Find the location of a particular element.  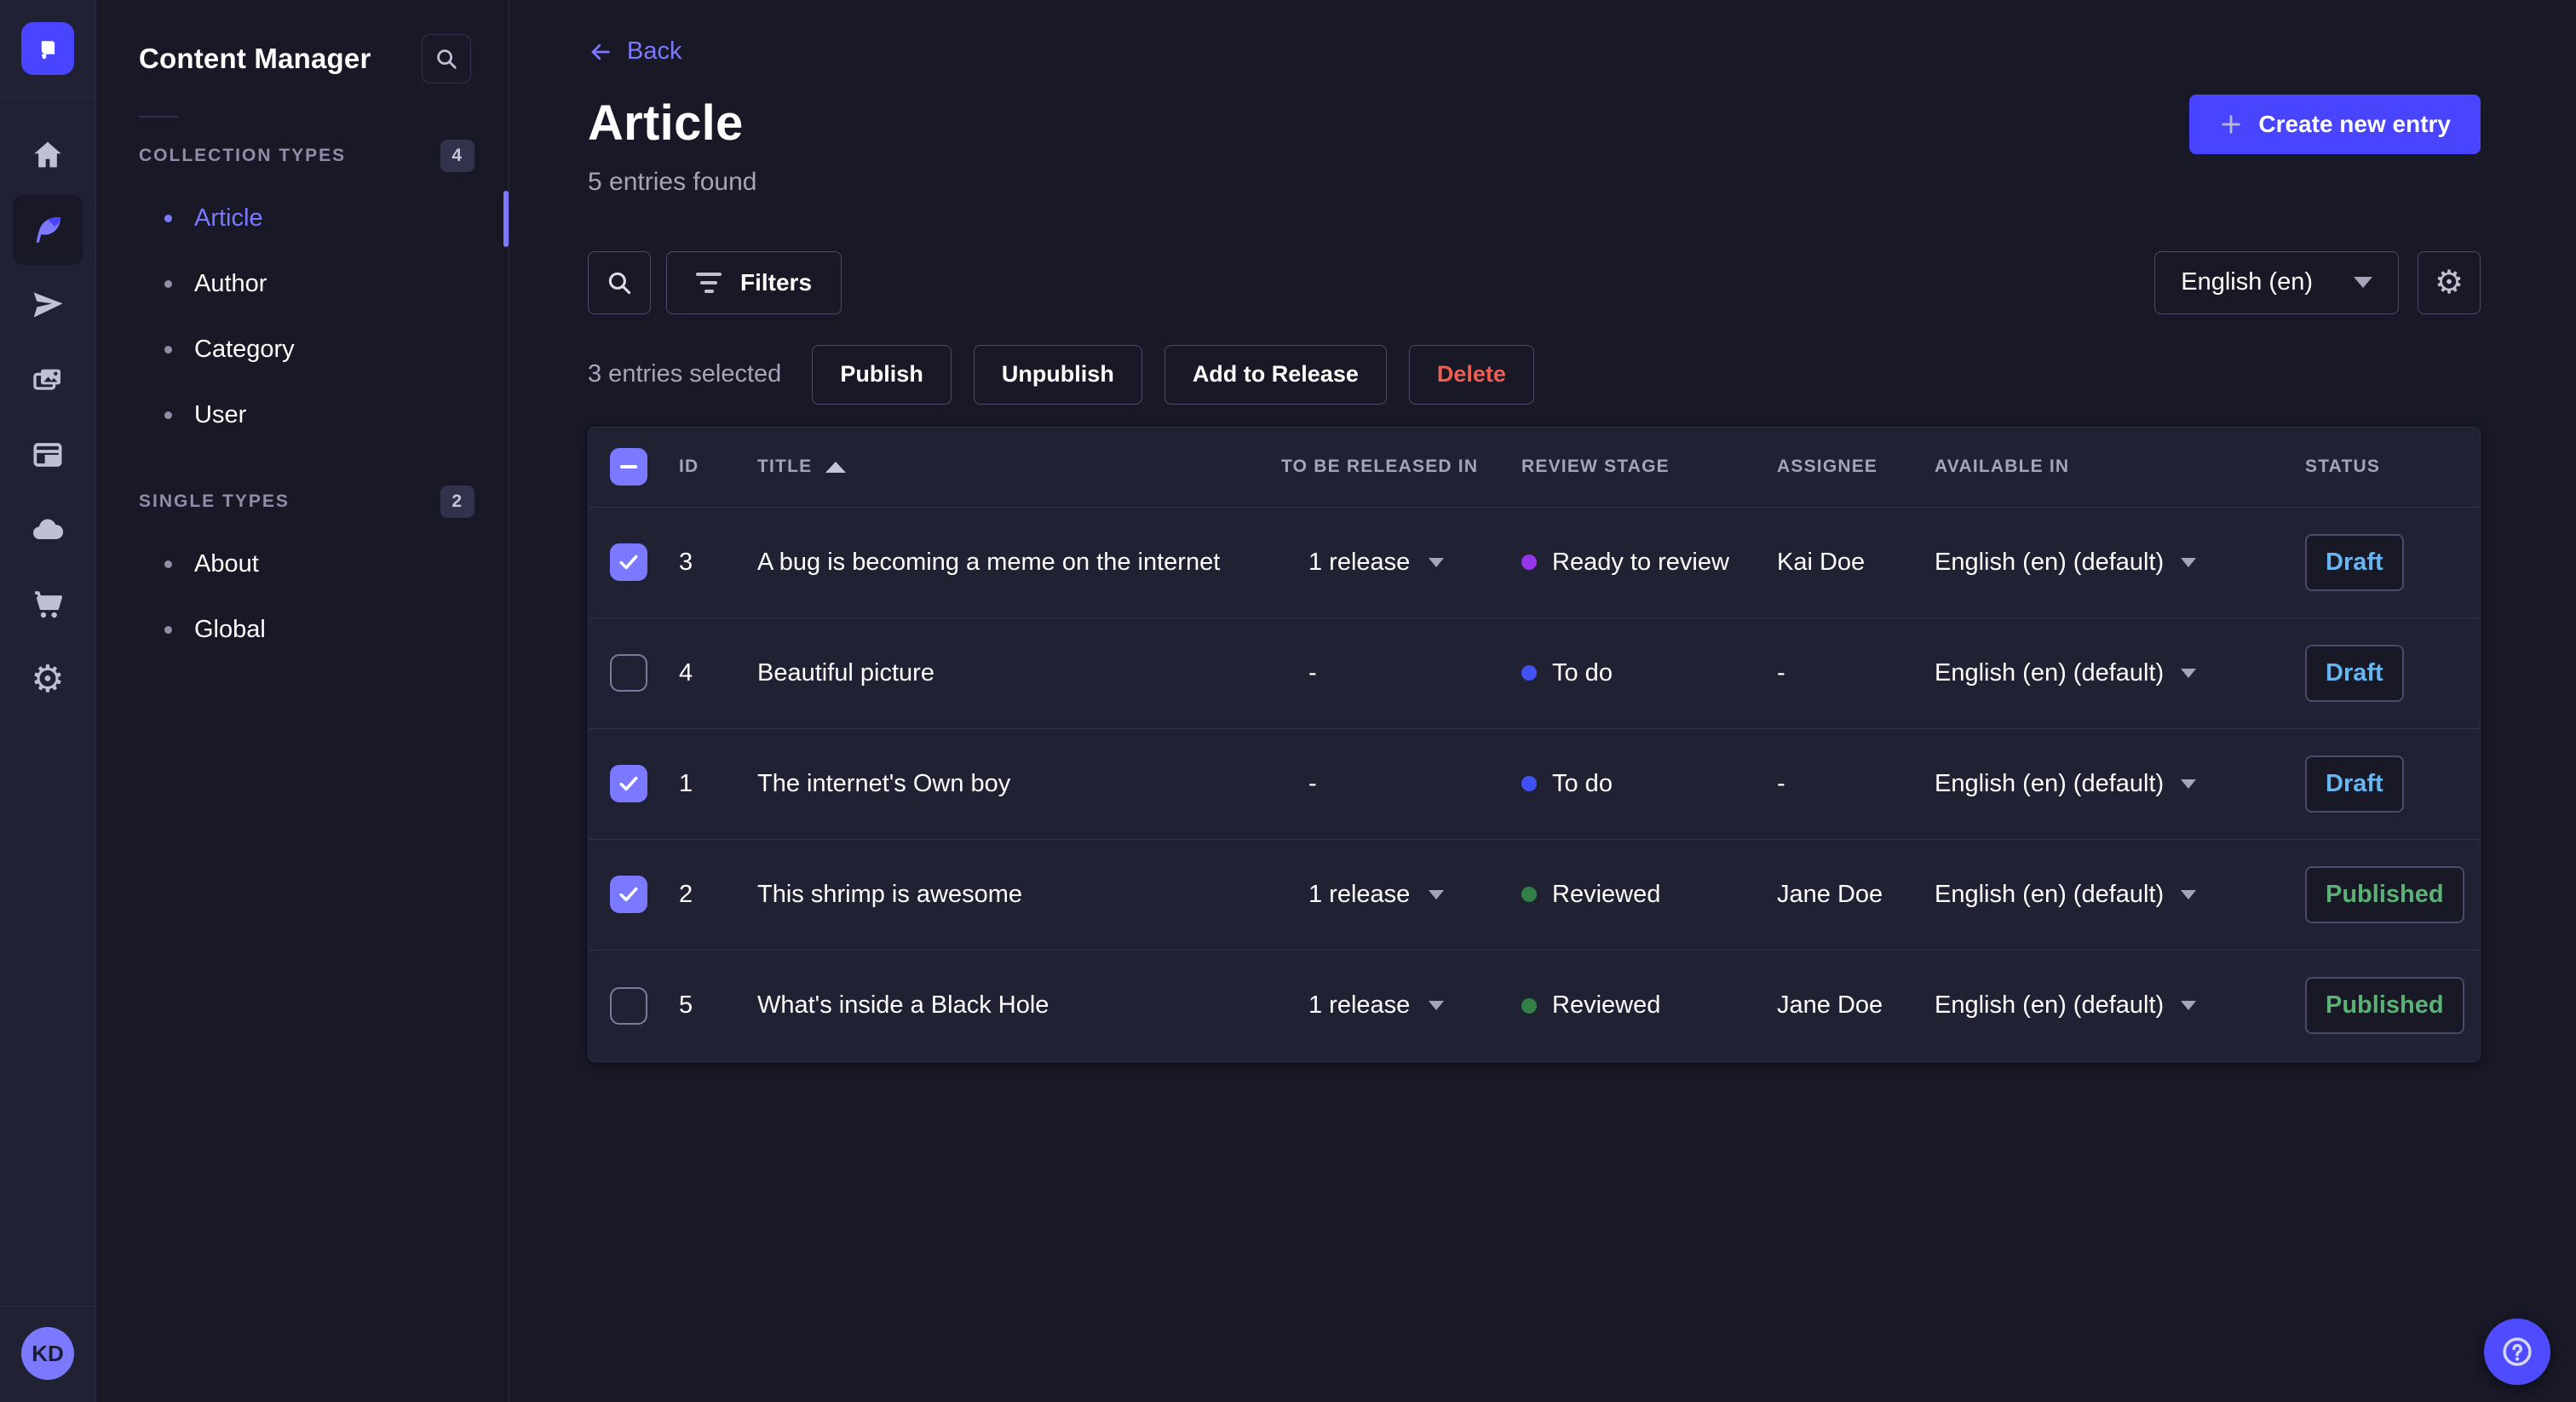

help-question-mark-icon is located at coordinates (2517, 1351).